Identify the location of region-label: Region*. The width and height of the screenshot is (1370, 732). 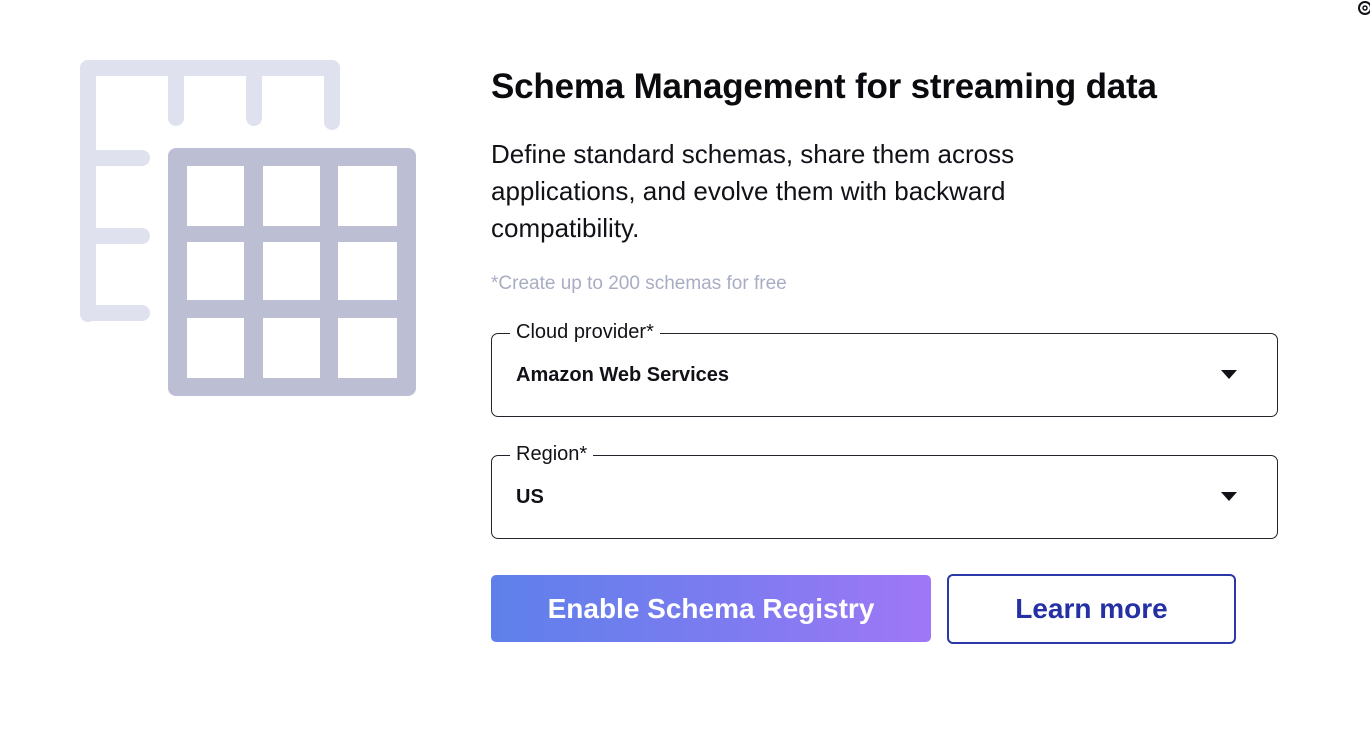
(552, 454).